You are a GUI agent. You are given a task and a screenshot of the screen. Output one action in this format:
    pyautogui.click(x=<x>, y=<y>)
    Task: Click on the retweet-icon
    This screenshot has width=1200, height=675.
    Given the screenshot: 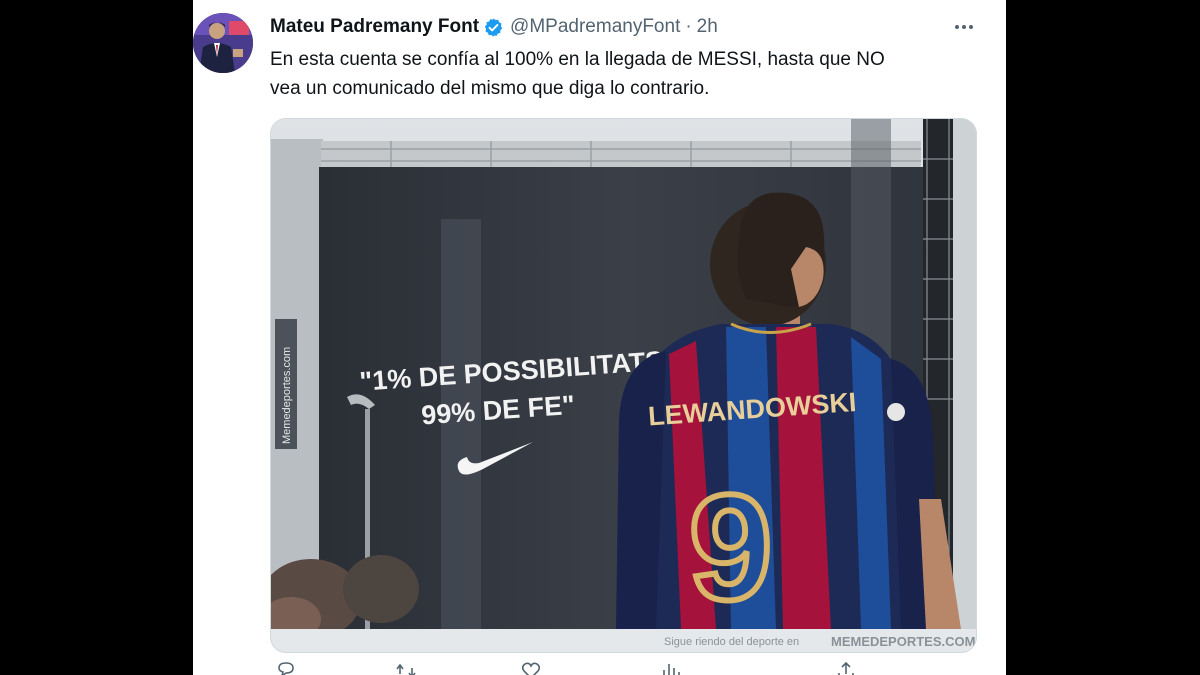 What is the action you would take?
    pyautogui.click(x=406, y=667)
    